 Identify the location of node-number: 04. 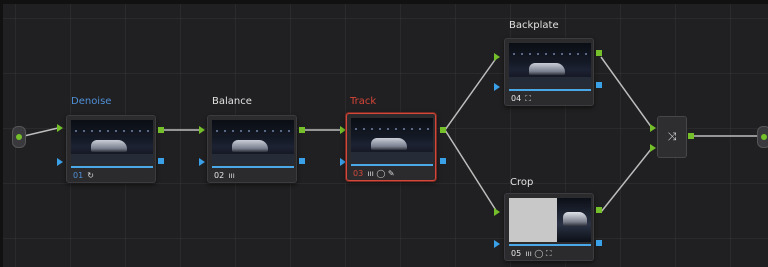
(516, 98).